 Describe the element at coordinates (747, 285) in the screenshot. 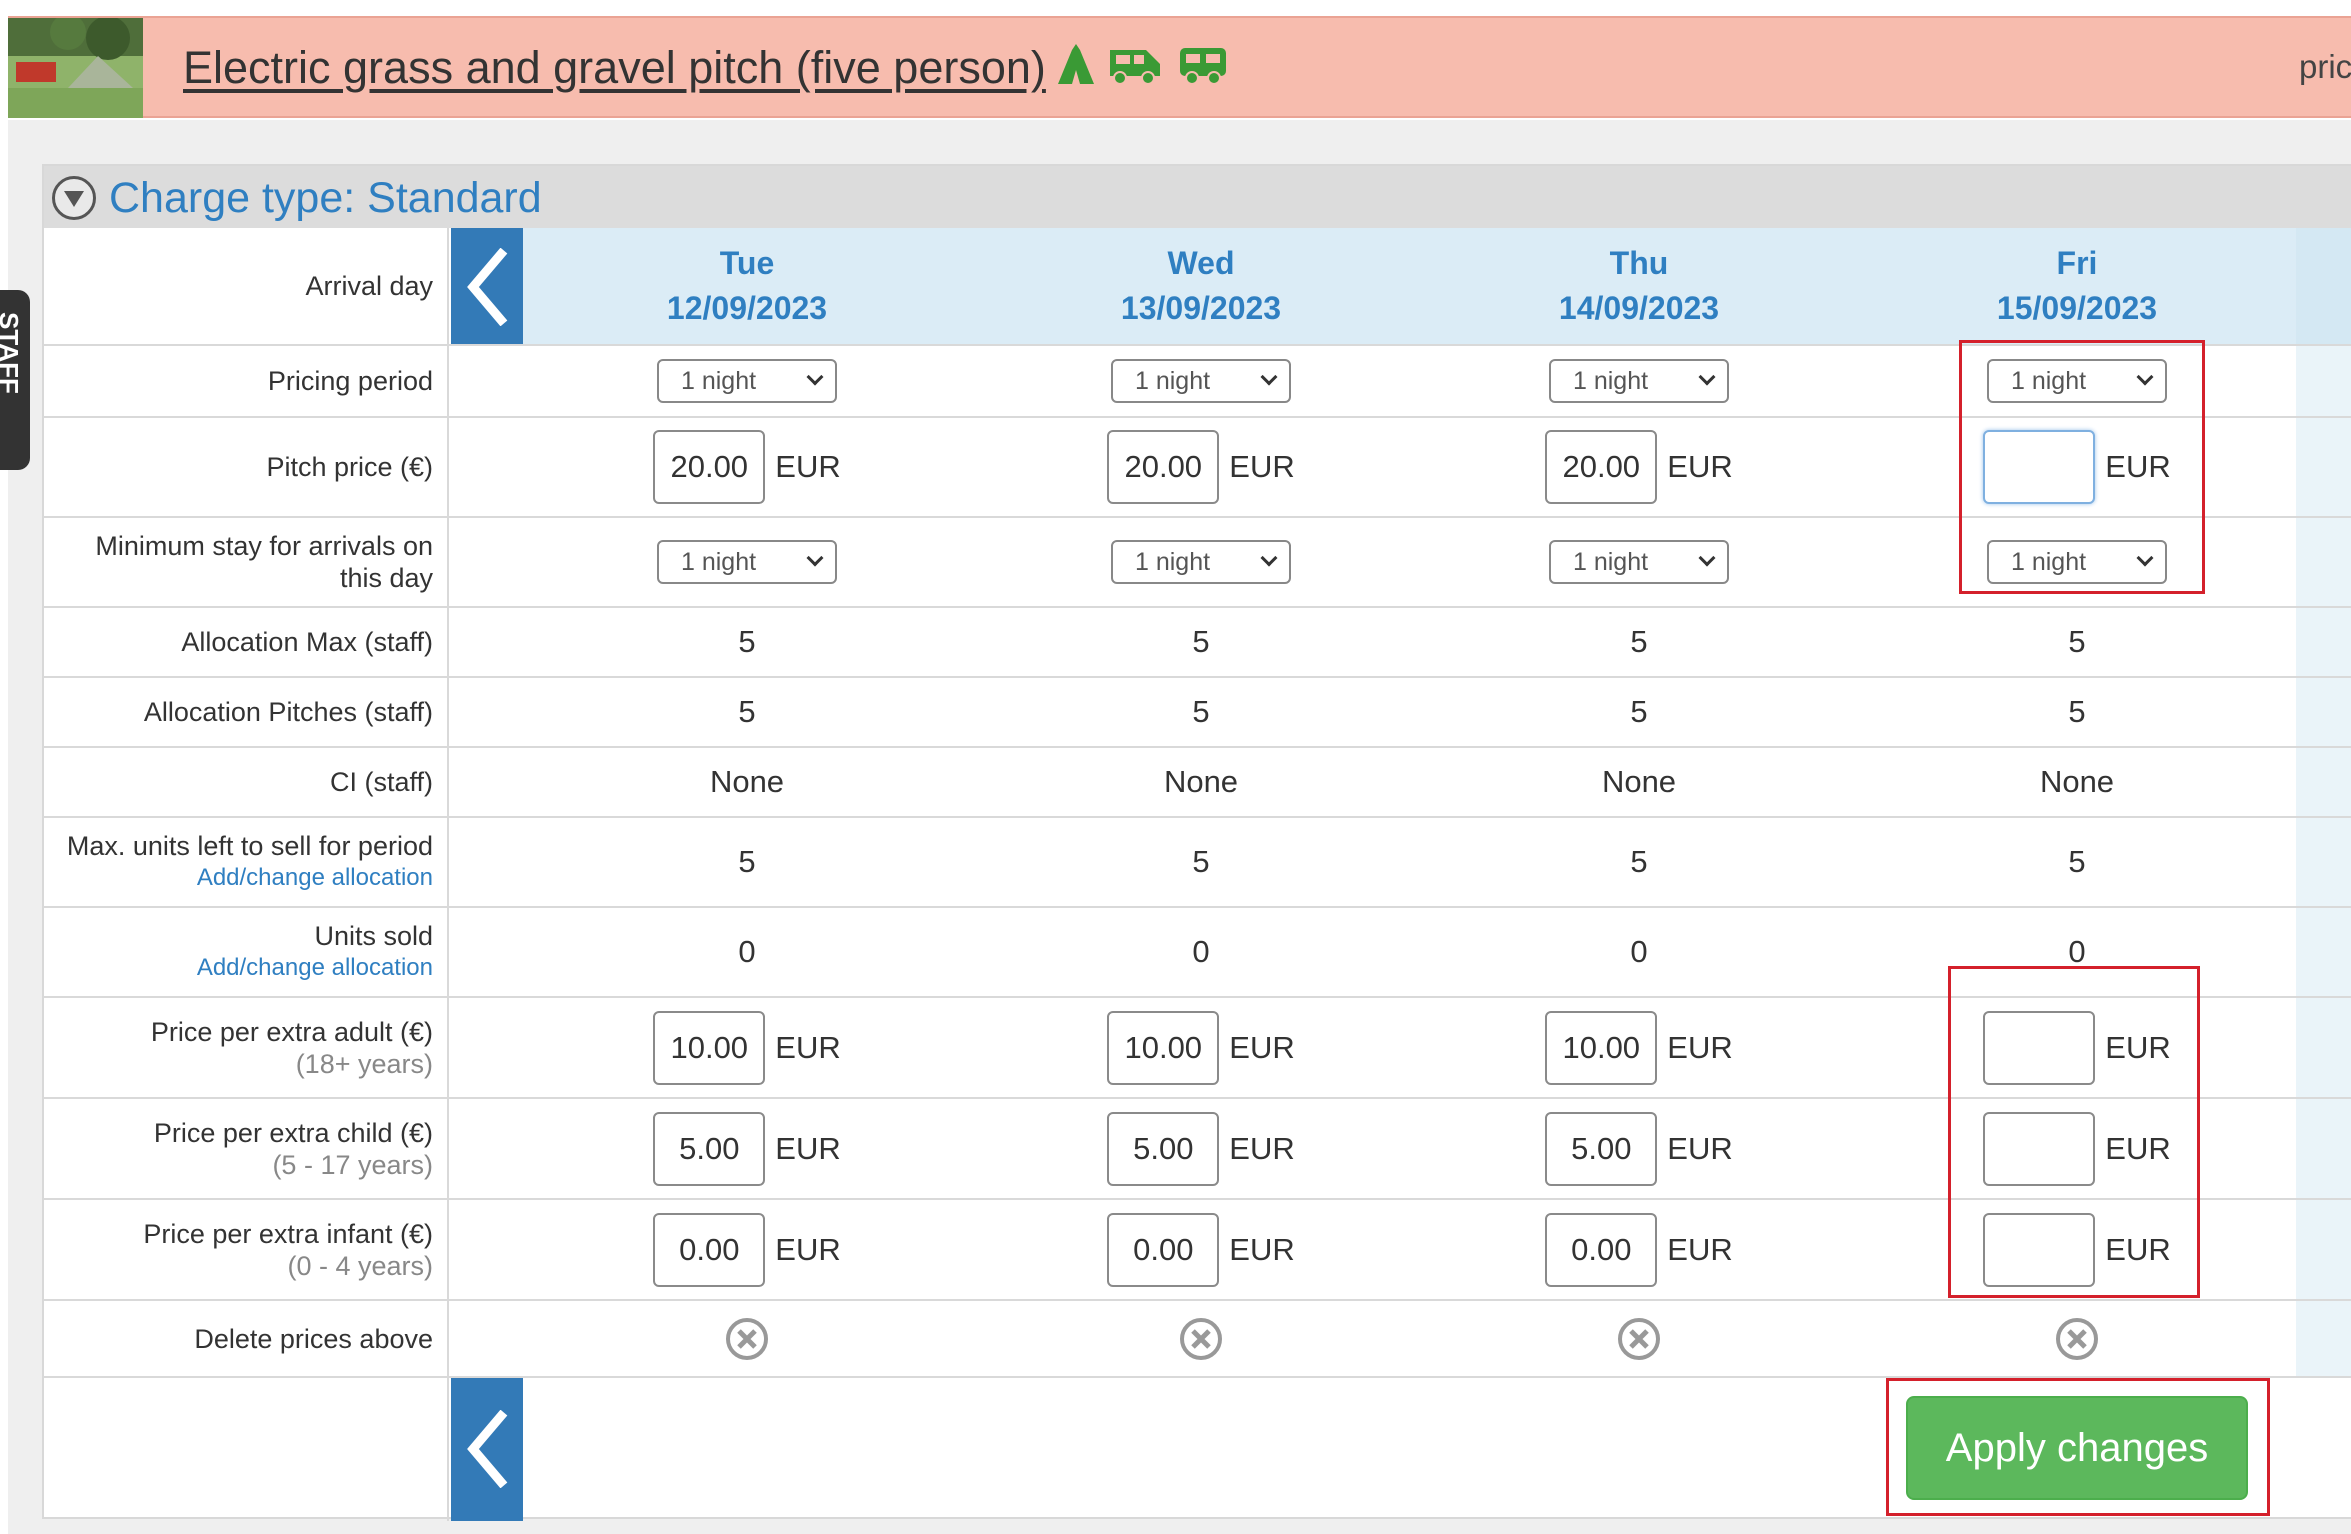

I see `day-header: Tue 12/09/2023` at that location.